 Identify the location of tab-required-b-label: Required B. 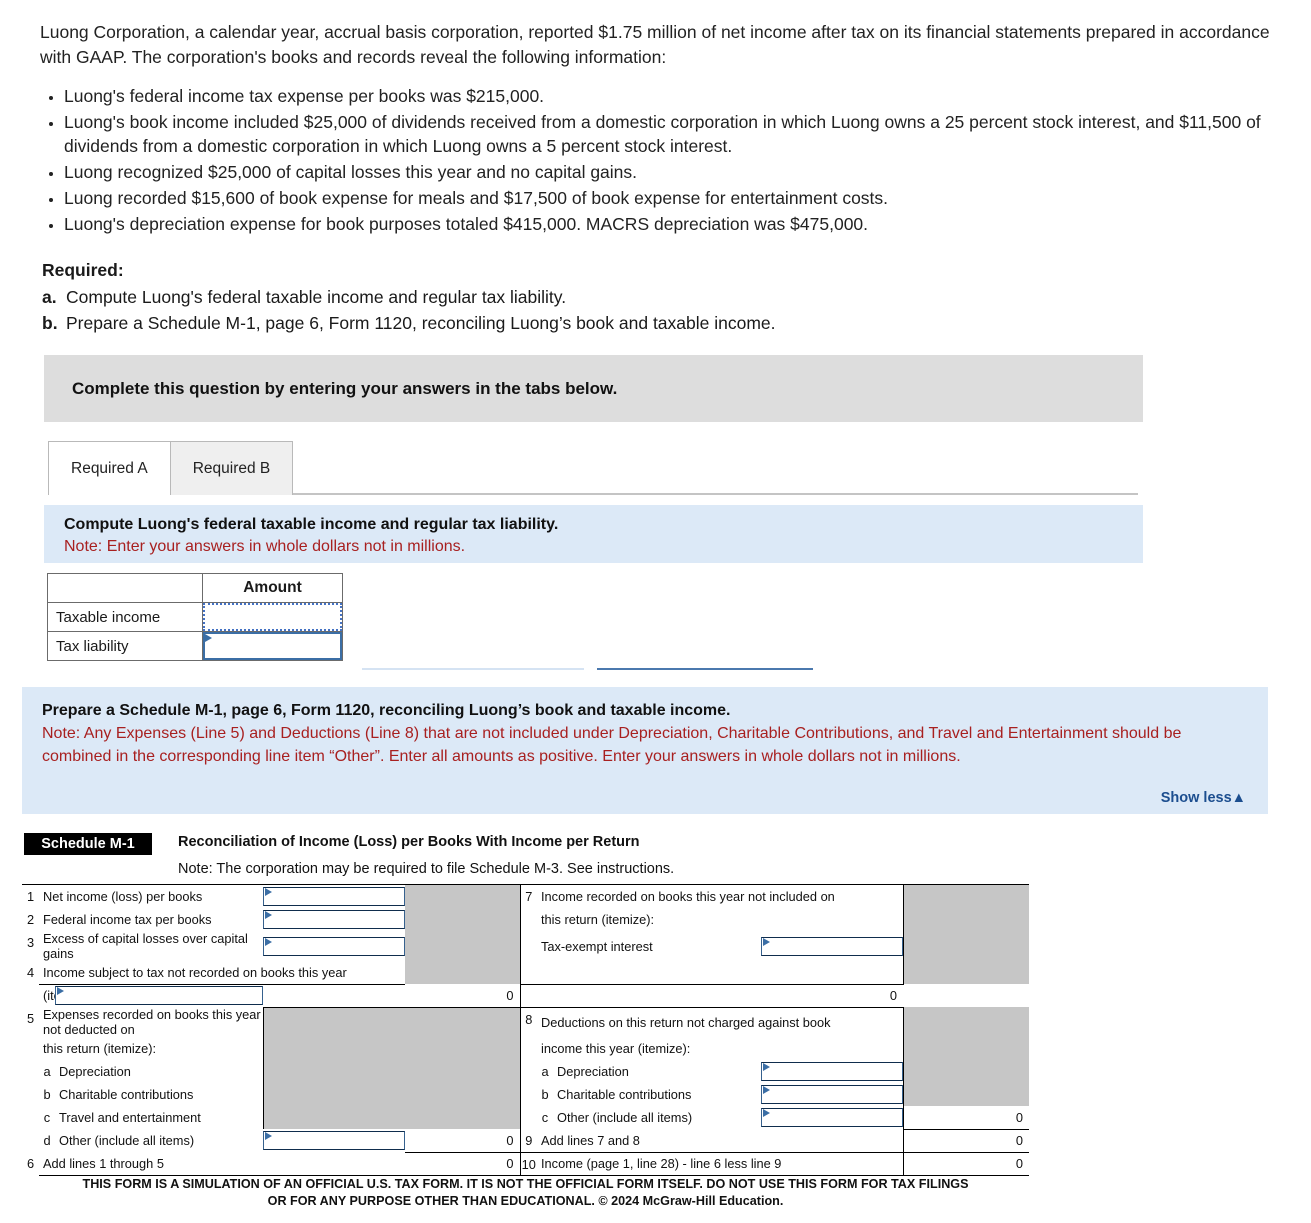
(231, 468).